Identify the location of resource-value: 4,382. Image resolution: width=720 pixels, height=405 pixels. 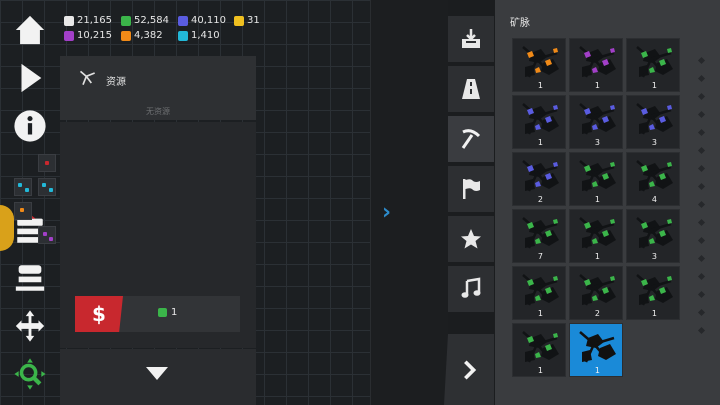
(148, 35).